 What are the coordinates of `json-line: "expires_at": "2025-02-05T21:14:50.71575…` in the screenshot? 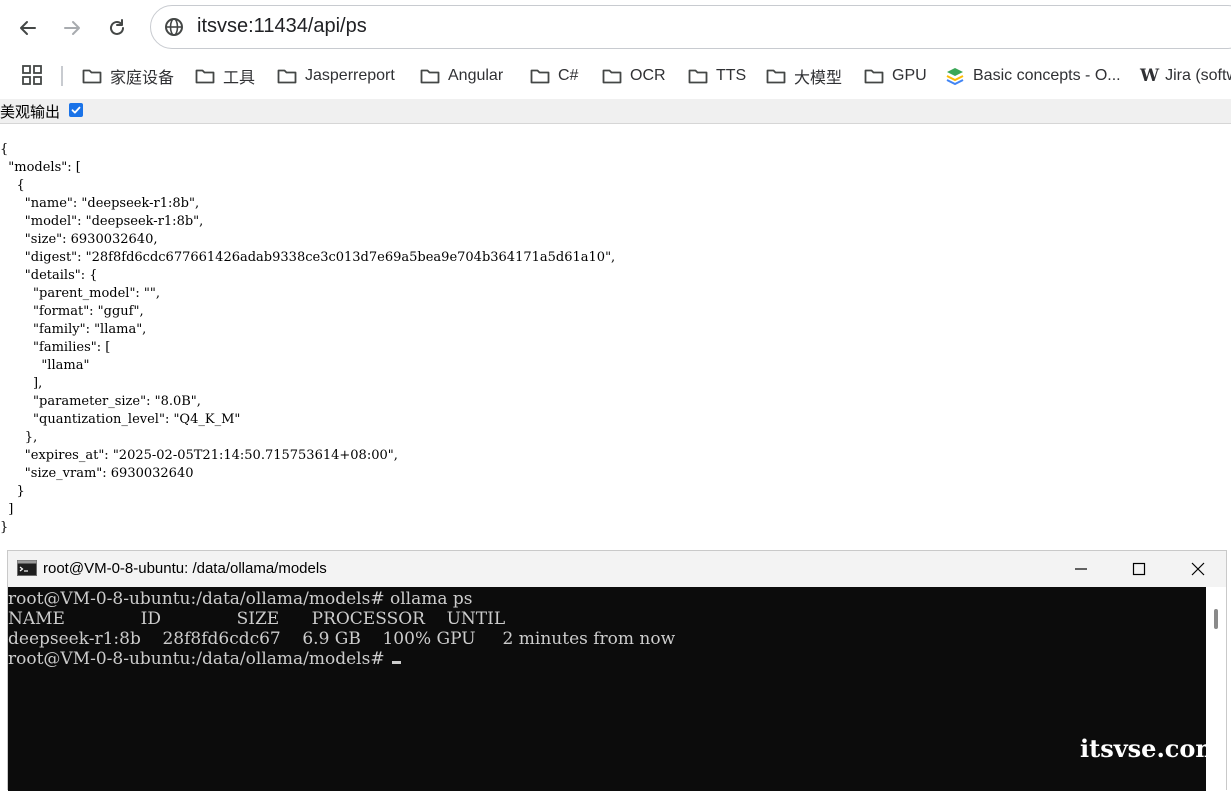 It's located at (199, 455).